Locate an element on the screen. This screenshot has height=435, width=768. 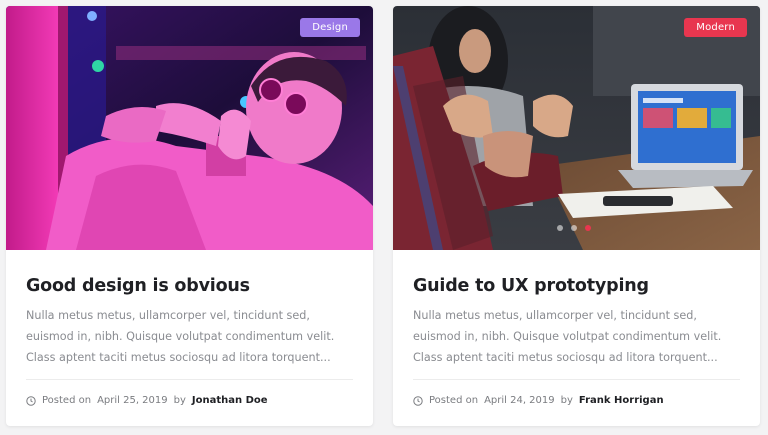
post-title: Good design is obvious is located at coordinates (138, 286).